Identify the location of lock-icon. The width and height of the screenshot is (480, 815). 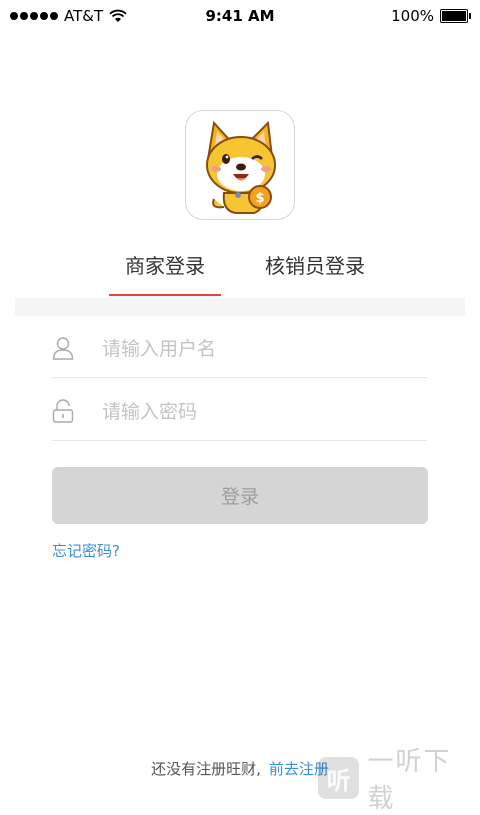
(63, 411).